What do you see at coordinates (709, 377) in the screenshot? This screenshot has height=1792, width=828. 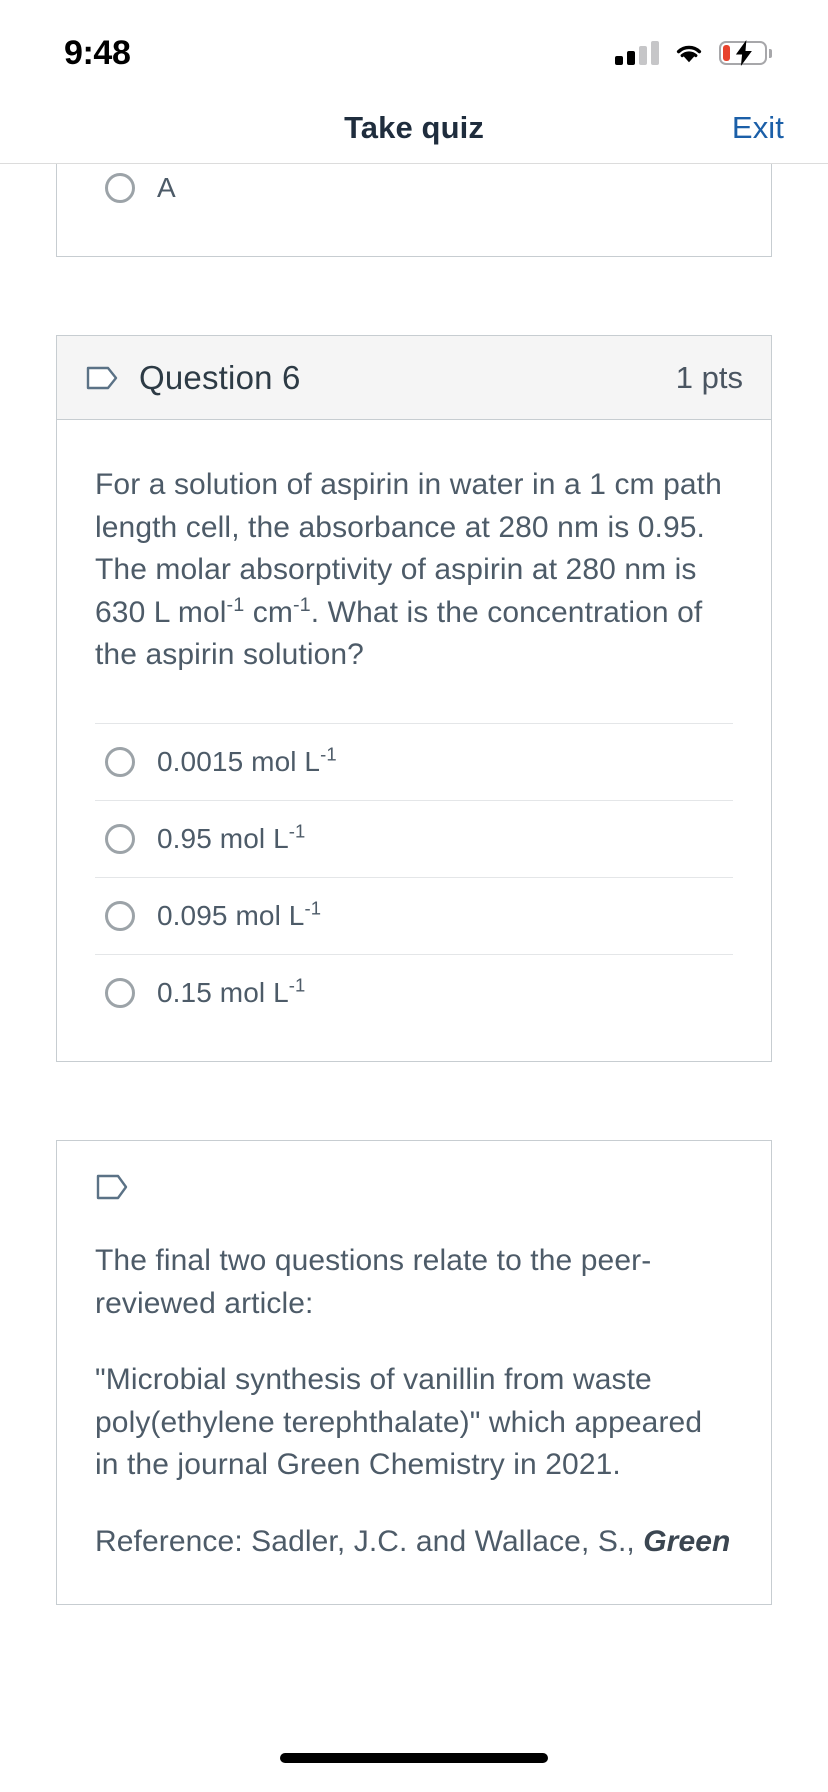 I see `question-points: 1 pts` at bounding box center [709, 377].